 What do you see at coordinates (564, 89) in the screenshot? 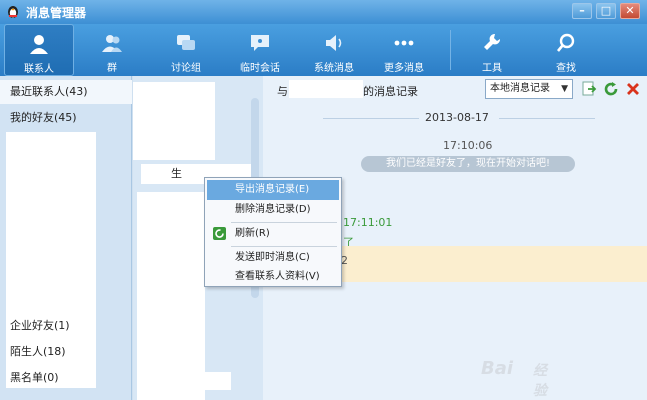
I see `dropdown-arrow-icon: ▼` at bounding box center [564, 89].